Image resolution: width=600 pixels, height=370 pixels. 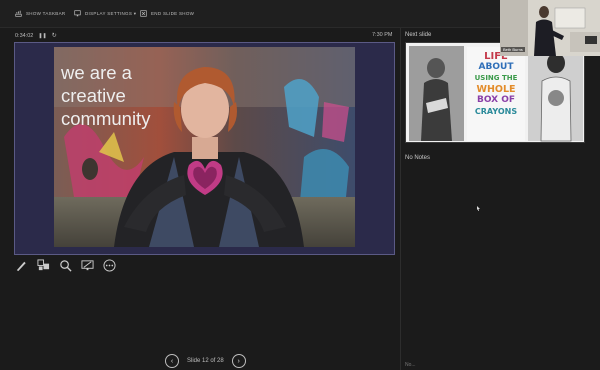 I want to click on presenter-tools, so click(x=65, y=265).